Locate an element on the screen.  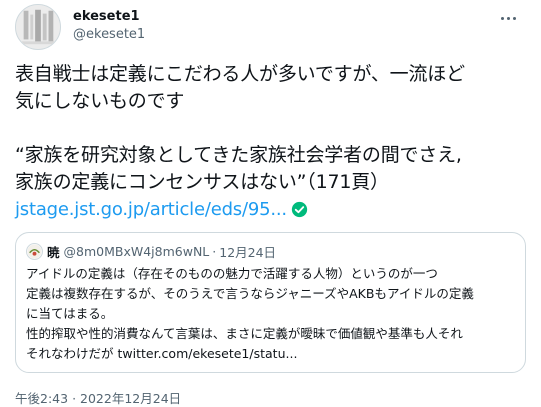
more-options-button is located at coordinates (508, 18).